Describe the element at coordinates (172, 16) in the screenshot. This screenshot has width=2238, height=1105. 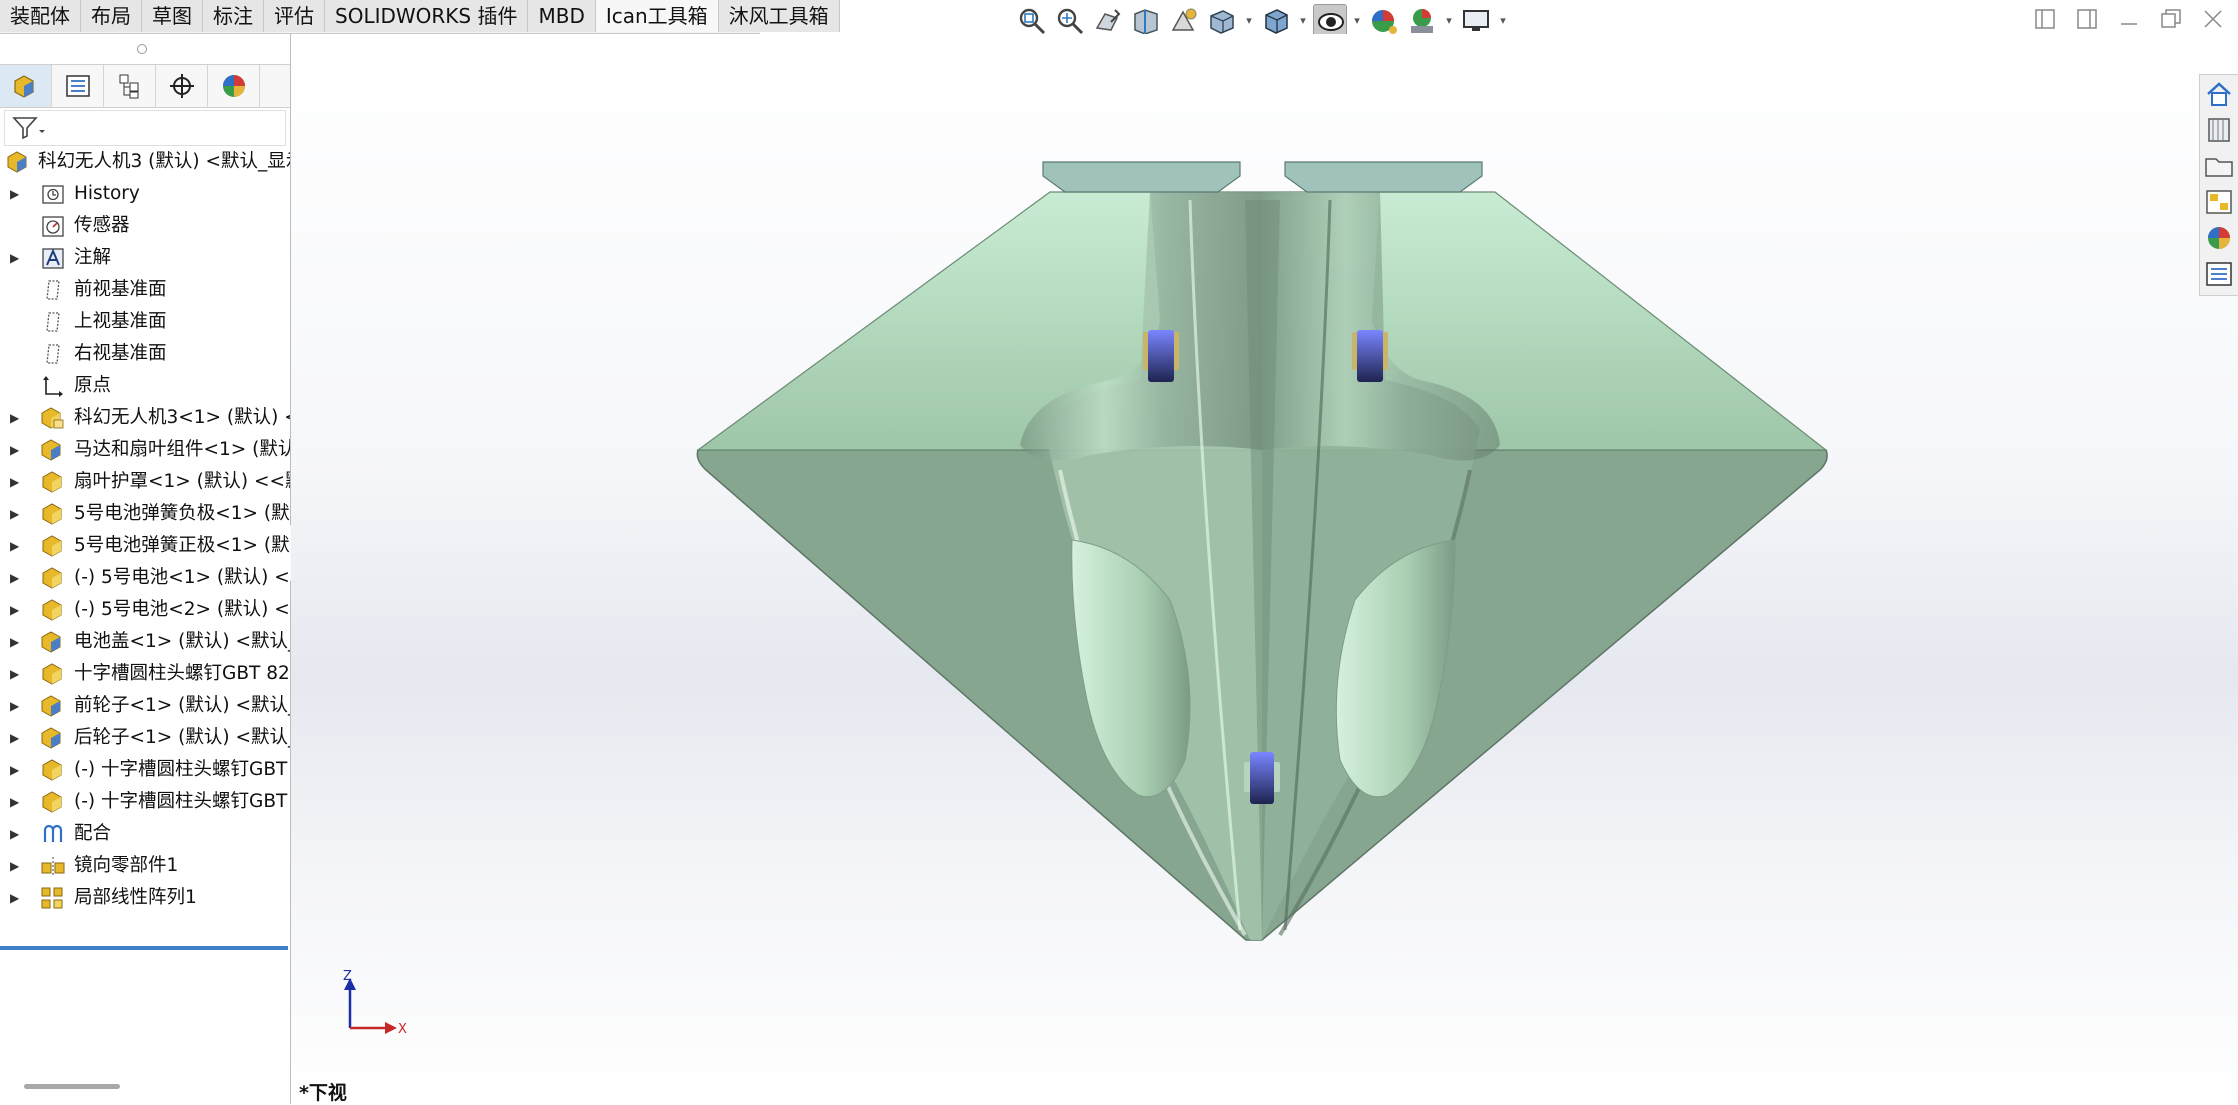
I see `tab-sketch: 草图` at that location.